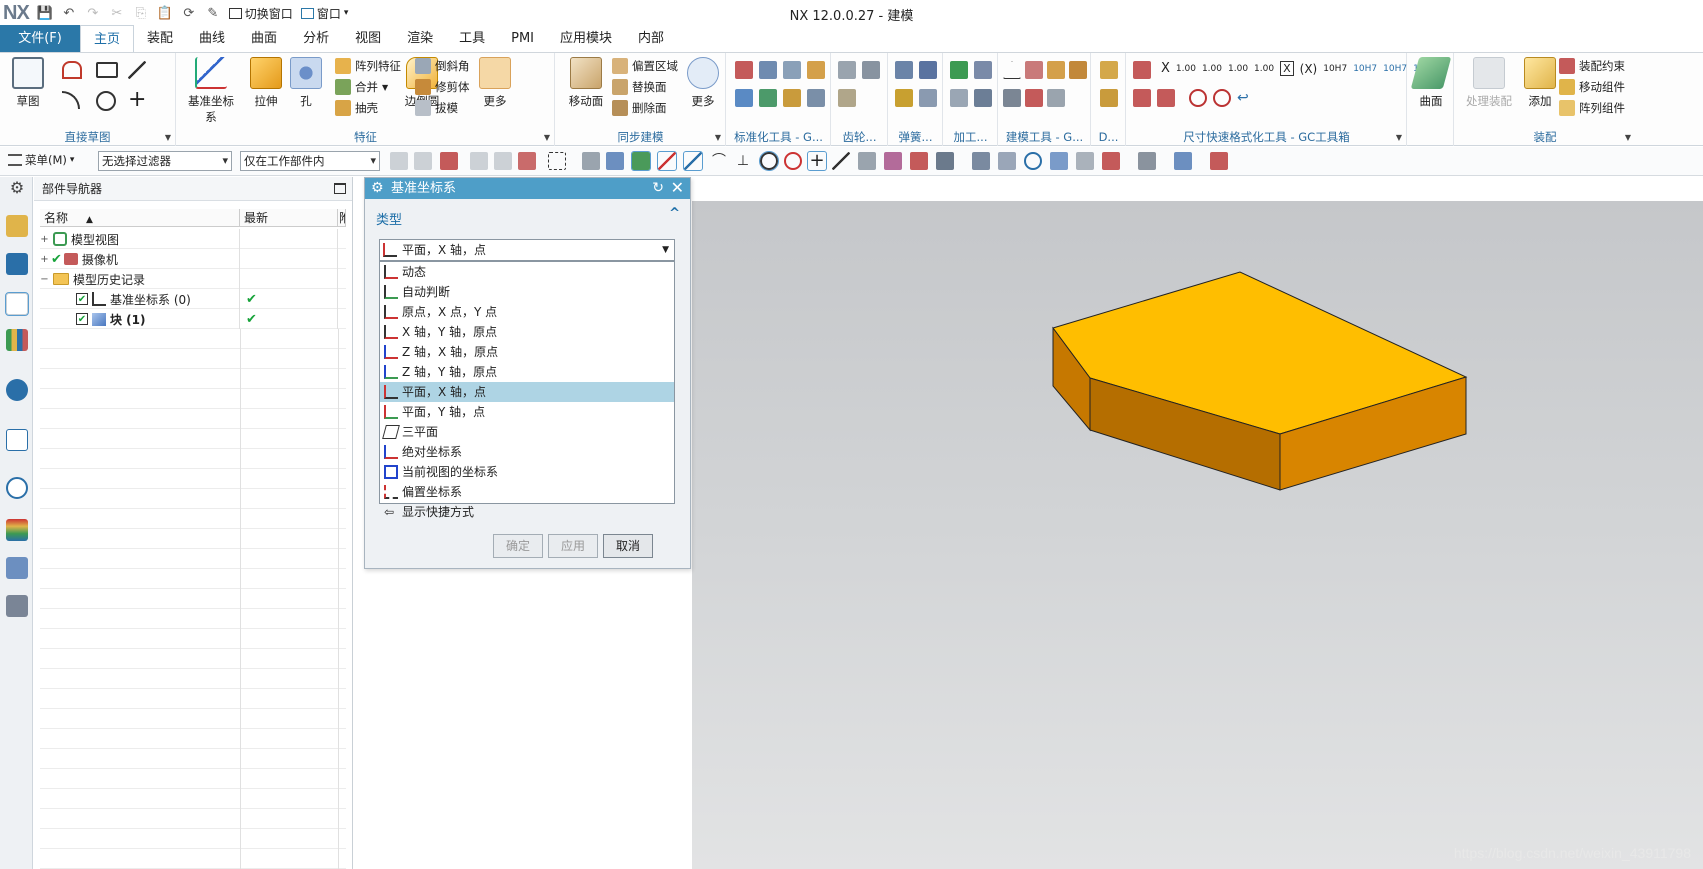 This screenshot has width=1703, height=869. What do you see at coordinates (17, 530) in the screenshot?
I see `visualization-icon` at bounding box center [17, 530].